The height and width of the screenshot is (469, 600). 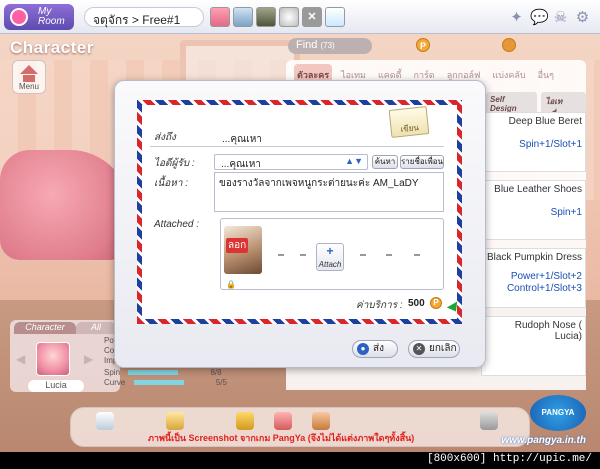 What do you see at coordinates (416, 303) in the screenshot?
I see `fee-value: 500` at bounding box center [416, 303].